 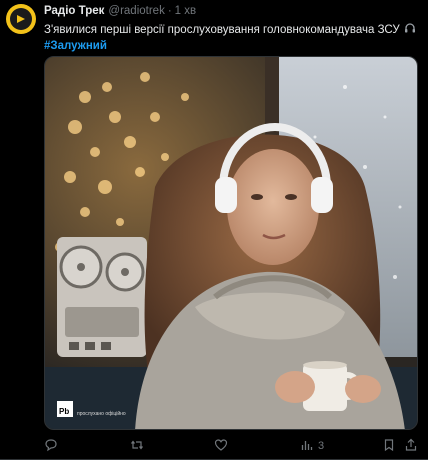 I want to click on retweet-button, so click(x=139, y=446).